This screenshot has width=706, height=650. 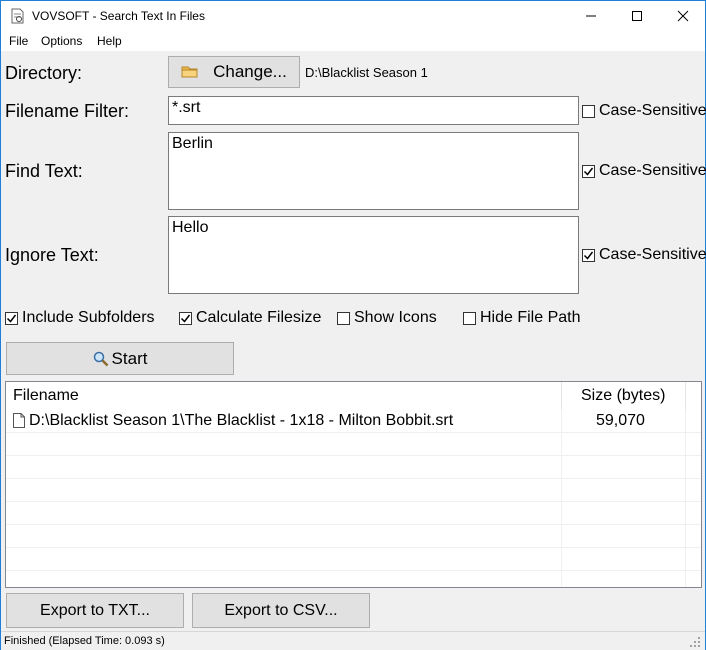 I want to click on status-bar: Finished (Elapsed Time: 0.093 s), so click(x=353, y=640).